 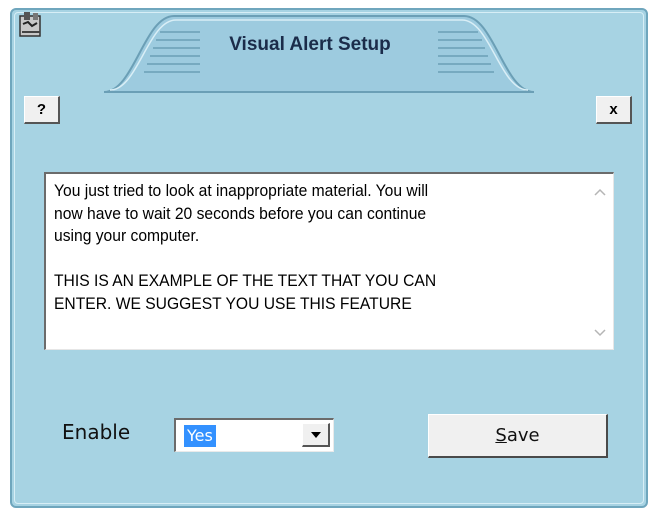 I want to click on app-logo-icon, so click(x=30, y=24).